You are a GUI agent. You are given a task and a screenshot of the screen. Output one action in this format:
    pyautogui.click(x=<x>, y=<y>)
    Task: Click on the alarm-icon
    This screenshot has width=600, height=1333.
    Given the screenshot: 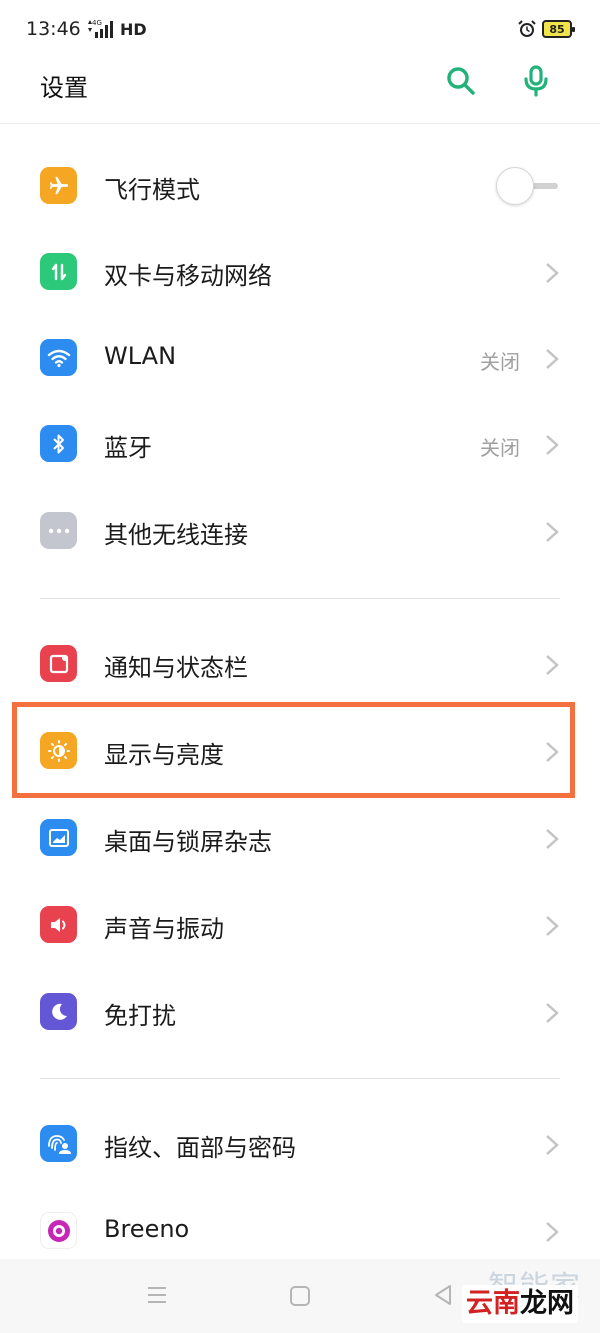 What is the action you would take?
    pyautogui.click(x=527, y=28)
    